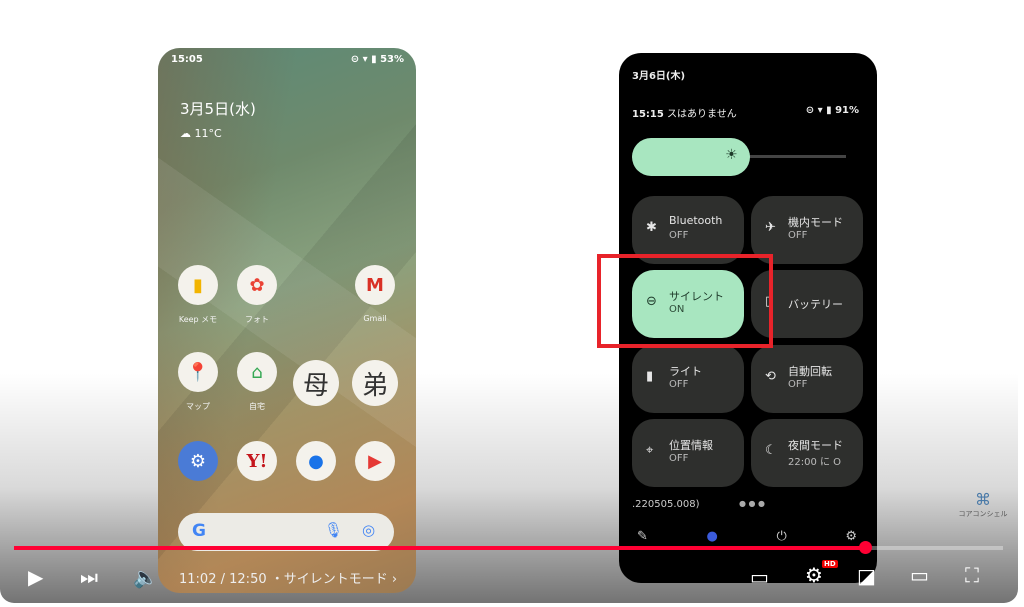 Image resolution: width=1024 pixels, height=607 pixels. Describe the element at coordinates (257, 461) in the screenshot. I see `yahoo-app-icon: Y!` at that location.